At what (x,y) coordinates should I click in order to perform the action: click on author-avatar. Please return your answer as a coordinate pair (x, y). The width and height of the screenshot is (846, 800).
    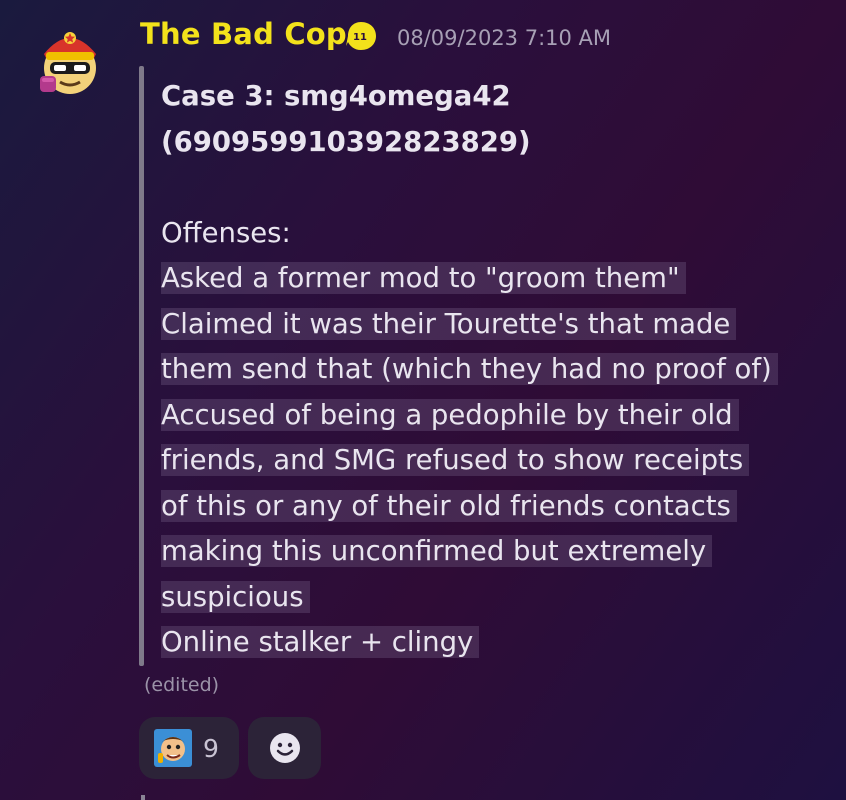
    Looking at the image, I should click on (70, 61).